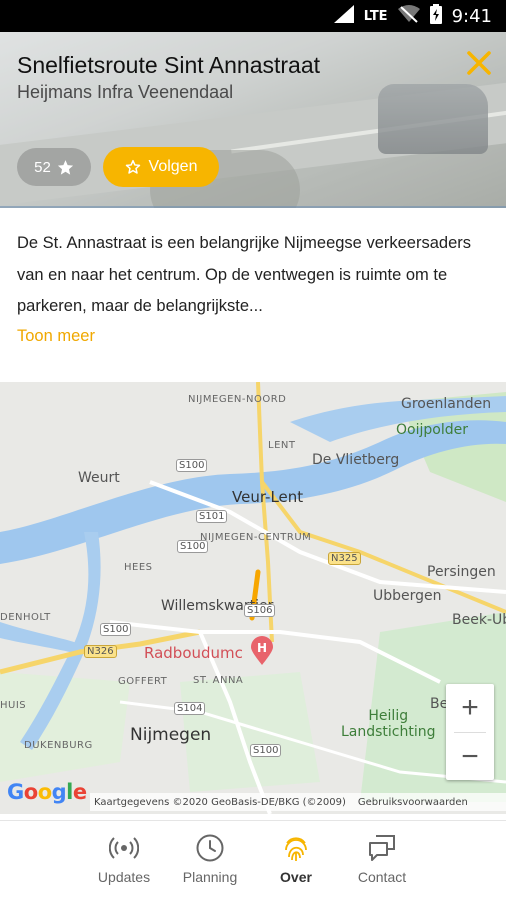 The image size is (506, 900). I want to click on map-label-nijmegen-noord: NIJMEGEN-NOORD, so click(237, 399).